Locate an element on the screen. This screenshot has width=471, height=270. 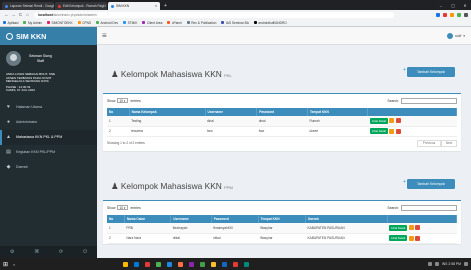
browser-tab: SIM KKN × is located at coordinates (134, 6).